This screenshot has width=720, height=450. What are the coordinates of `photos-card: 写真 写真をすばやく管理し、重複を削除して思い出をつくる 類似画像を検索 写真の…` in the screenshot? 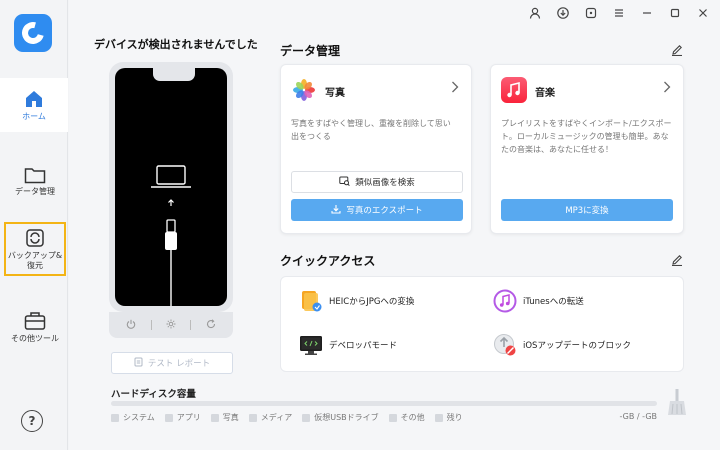 It's located at (376, 149).